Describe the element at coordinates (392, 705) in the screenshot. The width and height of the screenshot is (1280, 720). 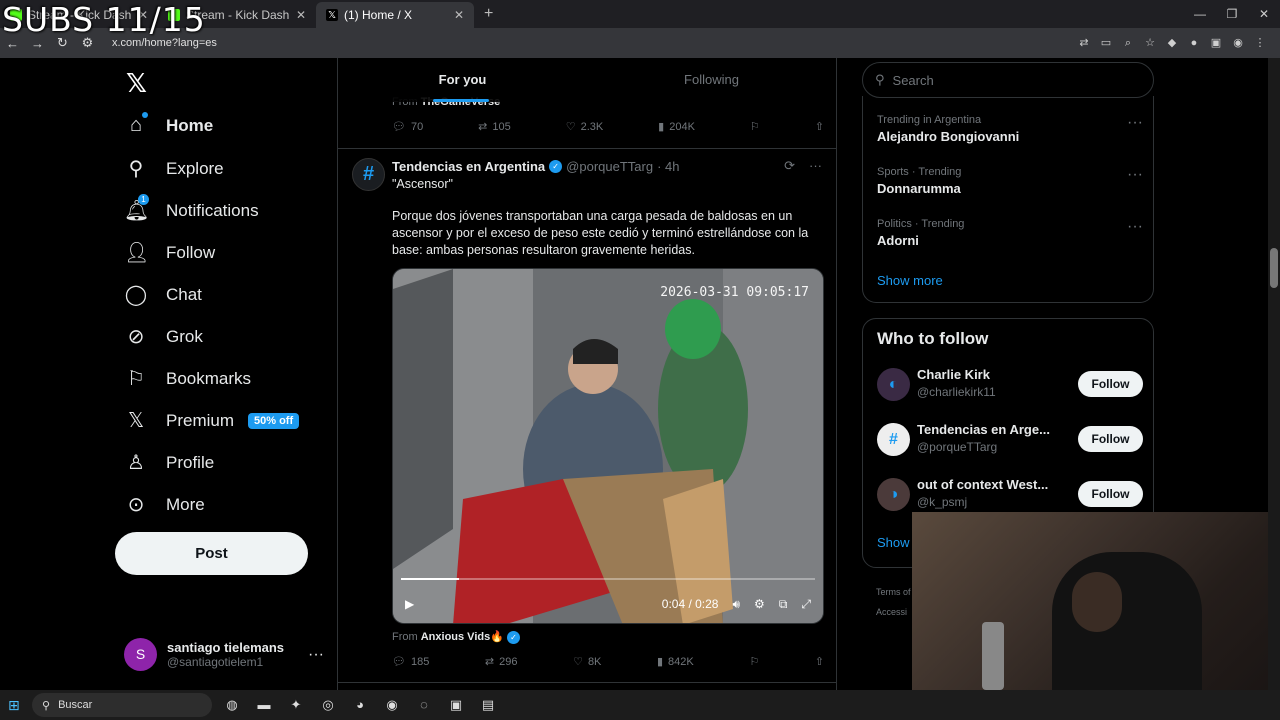
I see `spotify-icon: ◉` at that location.